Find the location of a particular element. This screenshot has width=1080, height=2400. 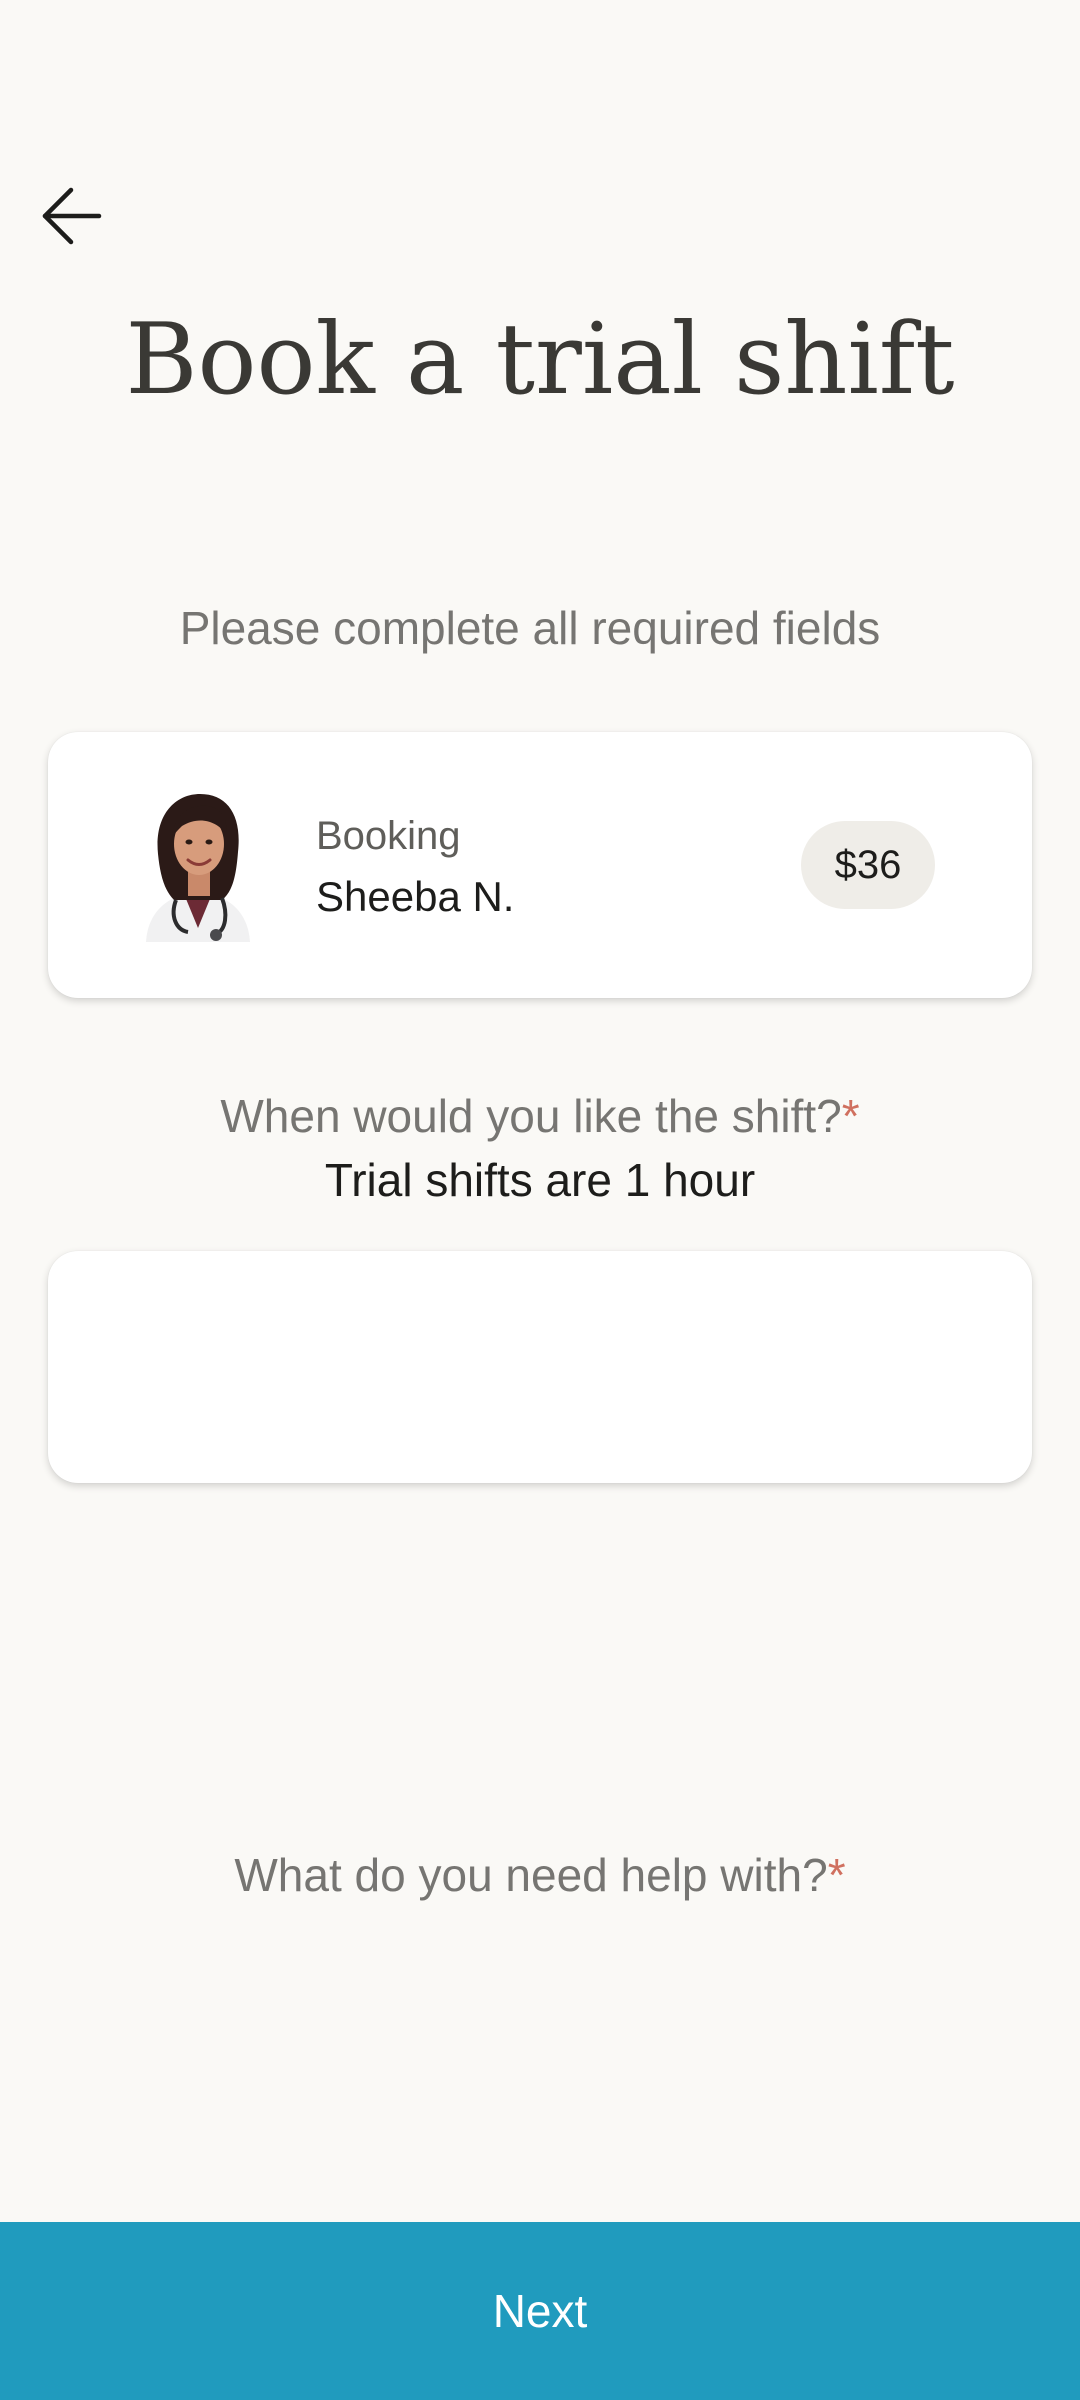

booking-card: Booking Sheeba N. $36 is located at coordinates (540, 865).